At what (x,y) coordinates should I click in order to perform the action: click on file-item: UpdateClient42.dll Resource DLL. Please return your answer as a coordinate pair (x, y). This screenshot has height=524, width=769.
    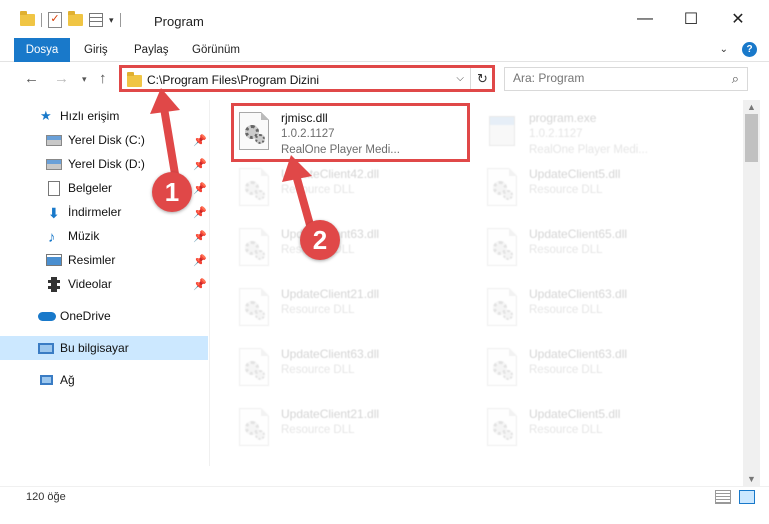
    Looking at the image, I should click on (350, 188).